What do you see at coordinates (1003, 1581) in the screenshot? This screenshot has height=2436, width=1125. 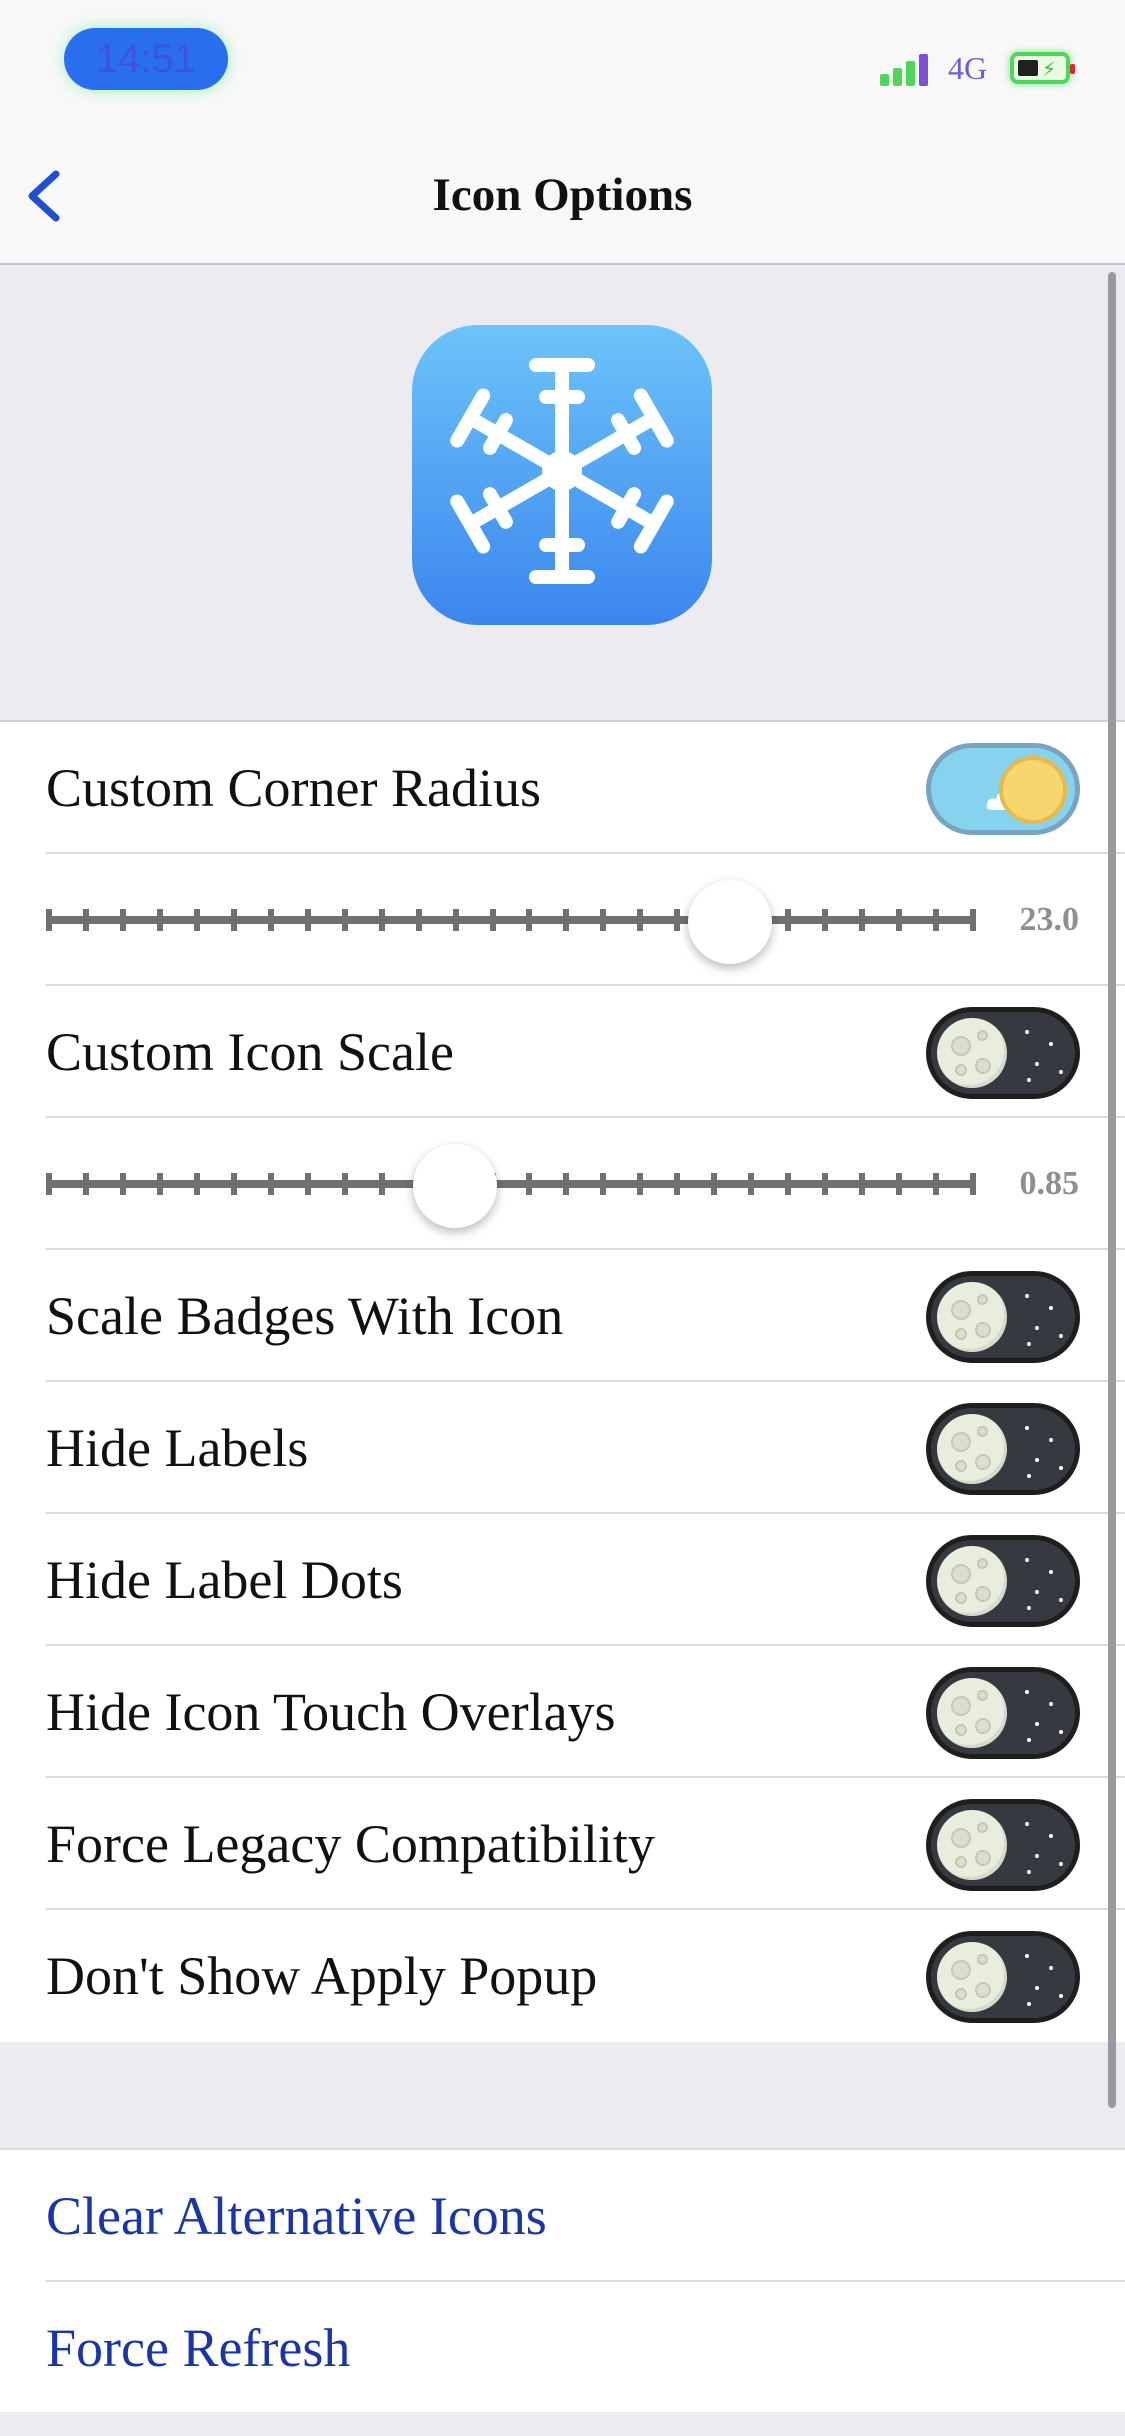 I see `toggle-hide-label-dots` at bounding box center [1003, 1581].